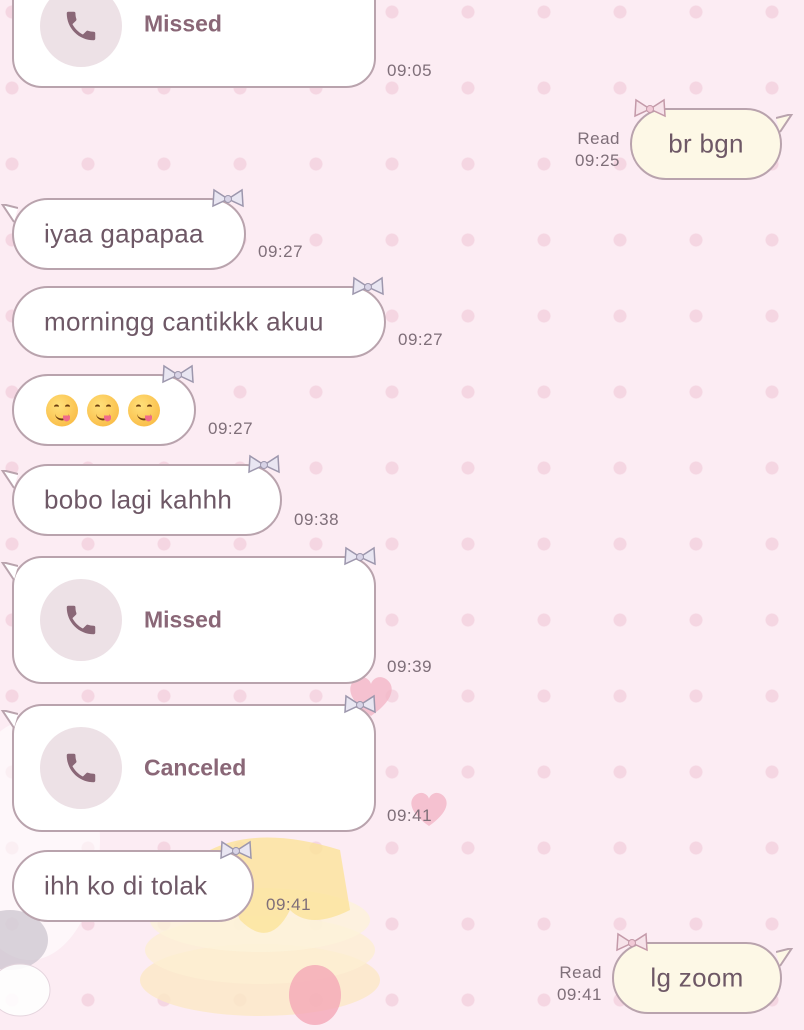 Image resolution: width=804 pixels, height=1030 pixels. What do you see at coordinates (697, 977) in the screenshot?
I see `message-text: lg zoom` at bounding box center [697, 977].